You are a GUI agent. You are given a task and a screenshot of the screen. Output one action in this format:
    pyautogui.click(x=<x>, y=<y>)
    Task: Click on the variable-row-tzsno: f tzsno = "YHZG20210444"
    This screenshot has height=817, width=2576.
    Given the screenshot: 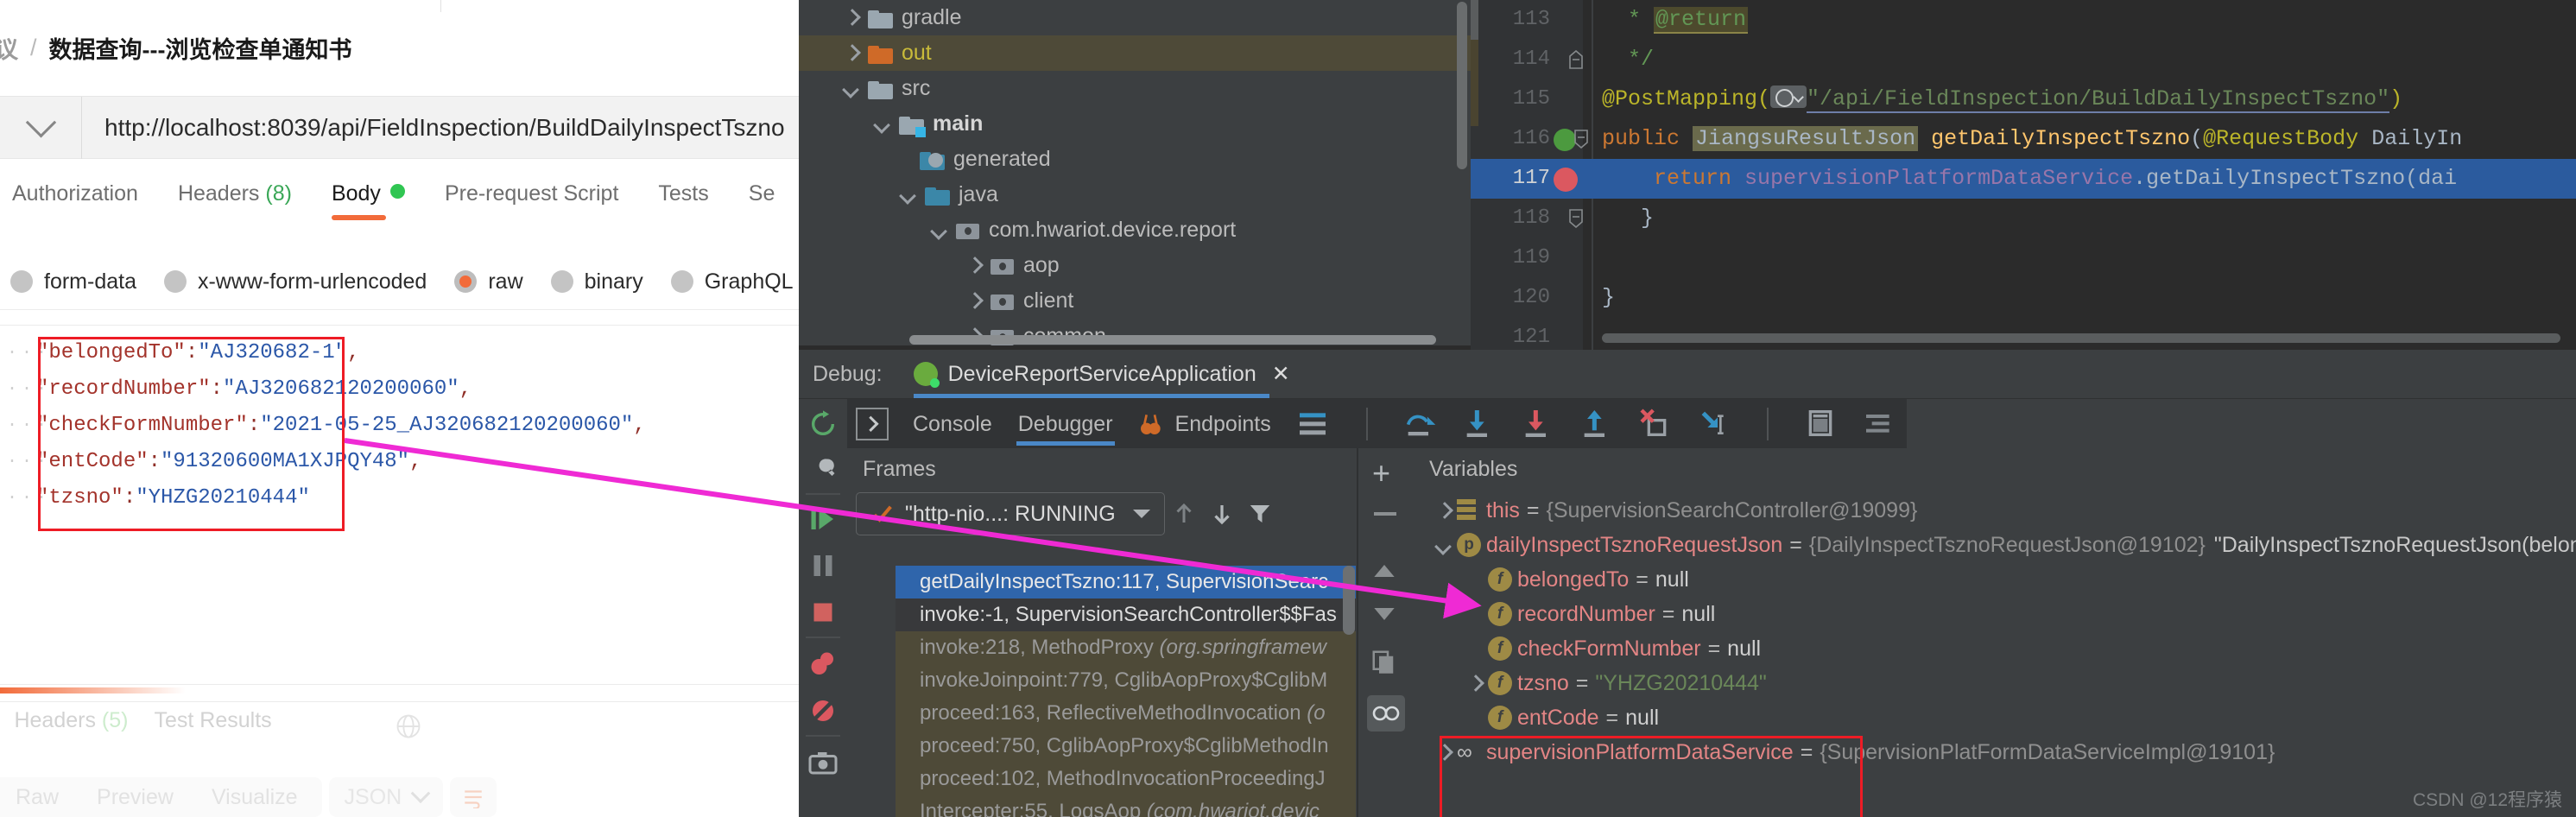 What is the action you would take?
    pyautogui.click(x=1995, y=683)
    